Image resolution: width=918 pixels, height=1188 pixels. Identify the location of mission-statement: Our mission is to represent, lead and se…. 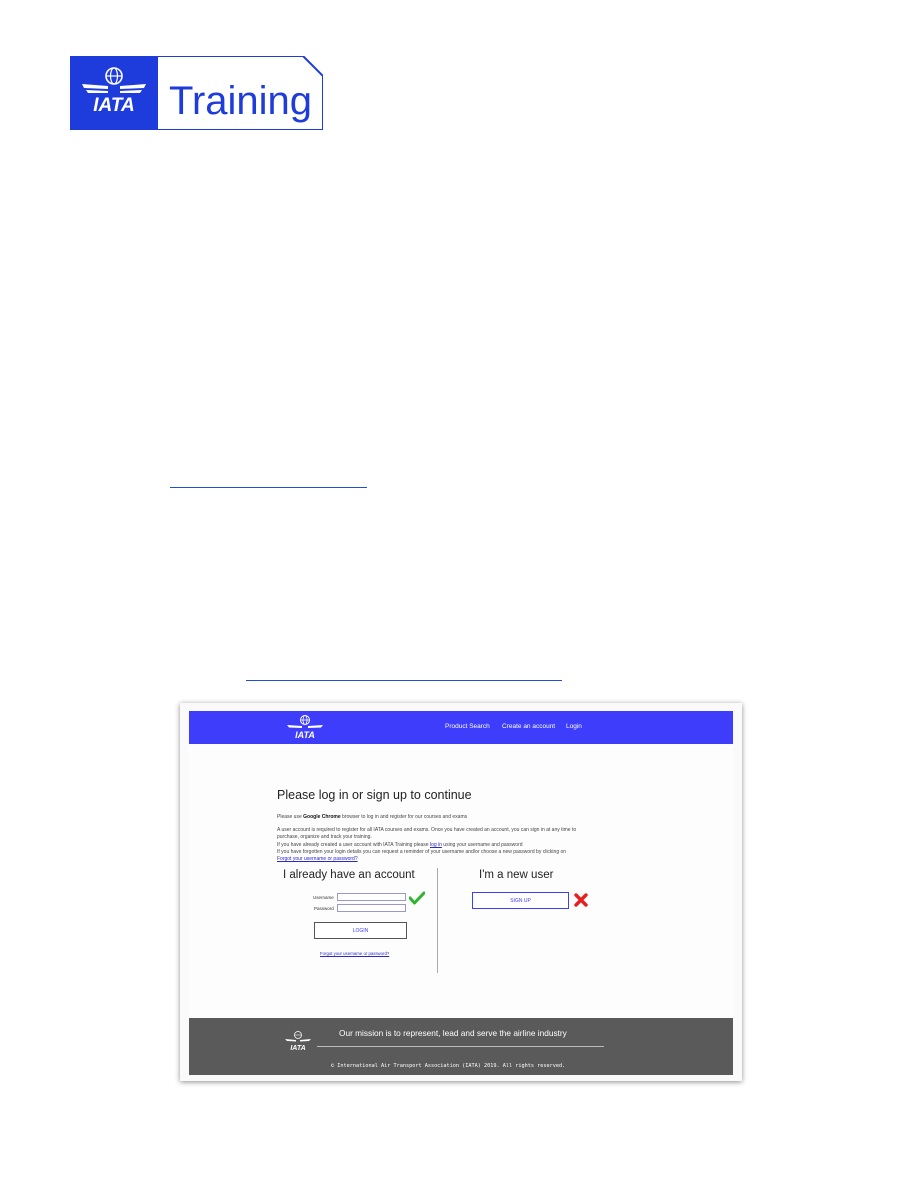
(453, 1033).